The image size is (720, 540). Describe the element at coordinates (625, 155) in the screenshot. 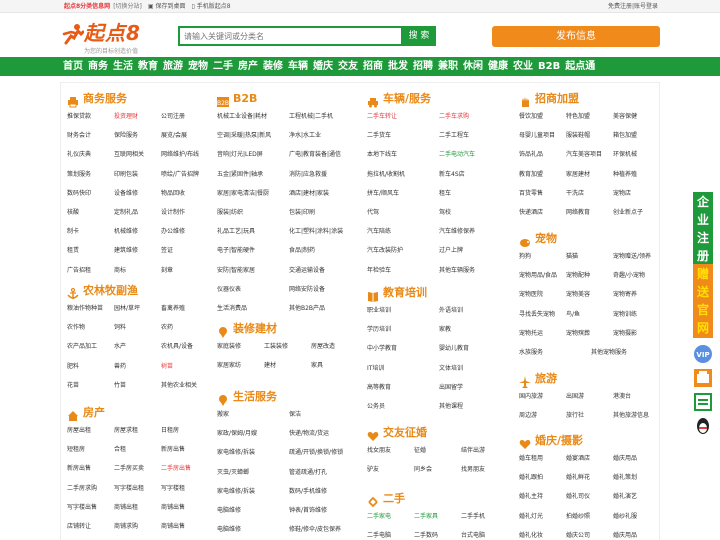

I see `category-link: 环保机械` at that location.